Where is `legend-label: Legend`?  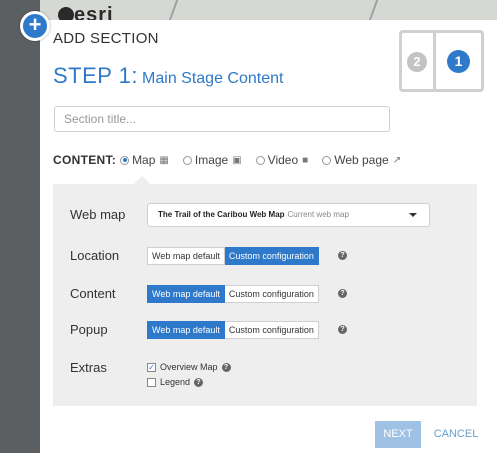
legend-label: Legend is located at coordinates (175, 382).